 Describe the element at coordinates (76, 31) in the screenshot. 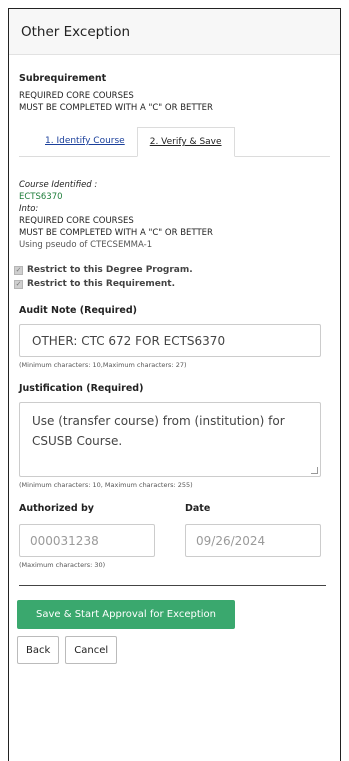

I see `page-title: Other Exception` at that location.